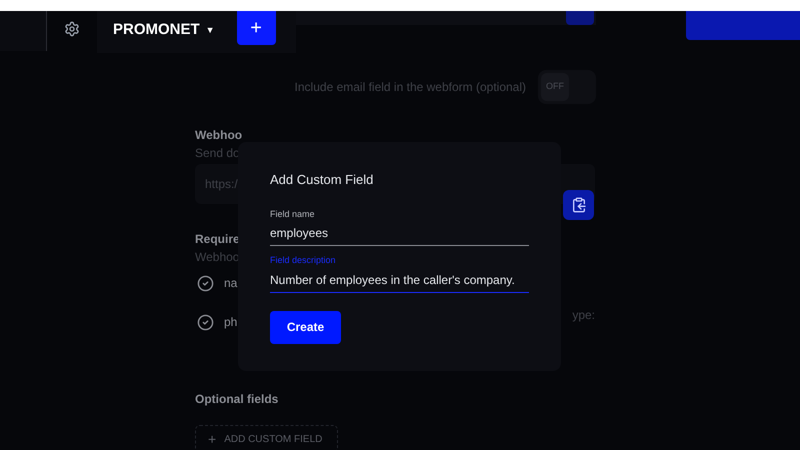 The image size is (800, 450). I want to click on clipboard-icon, so click(578, 205).